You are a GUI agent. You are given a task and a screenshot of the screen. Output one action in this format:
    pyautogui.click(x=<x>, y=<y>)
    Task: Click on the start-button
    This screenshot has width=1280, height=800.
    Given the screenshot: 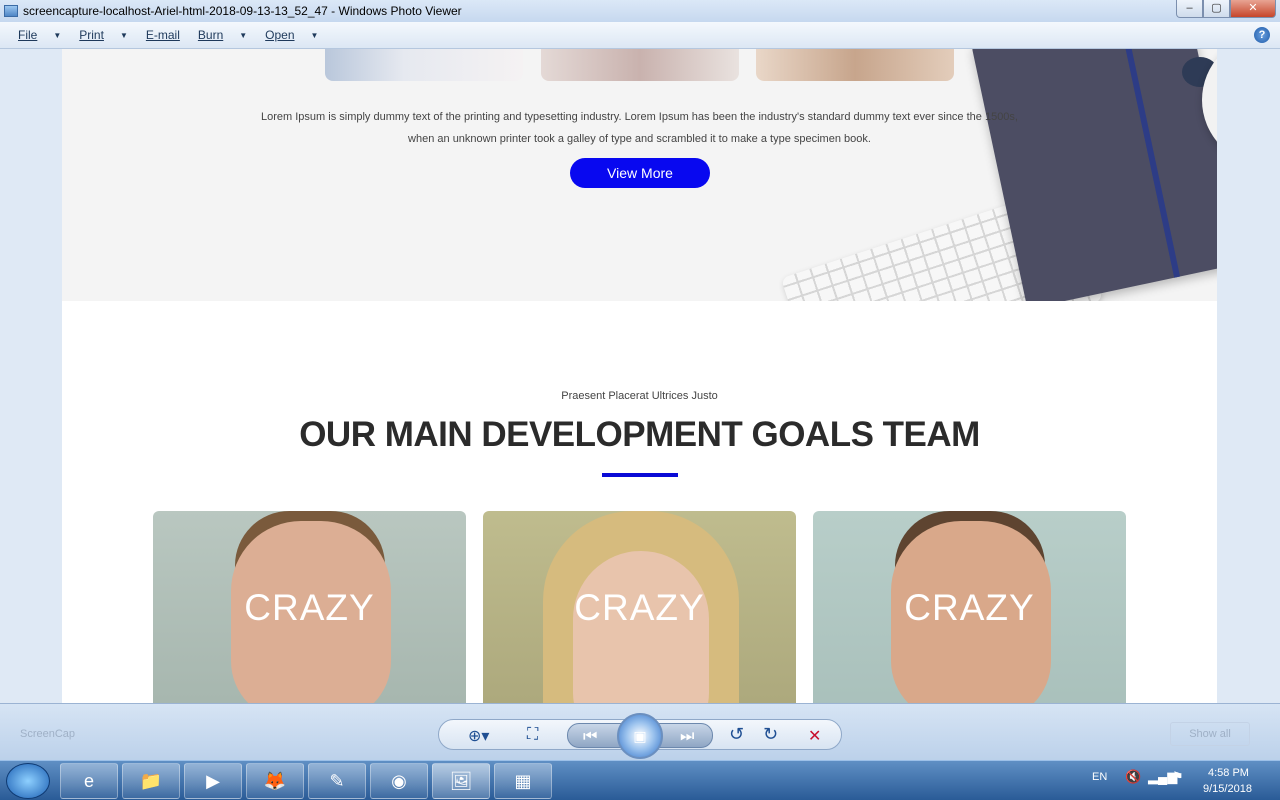 What is the action you would take?
    pyautogui.click(x=28, y=781)
    